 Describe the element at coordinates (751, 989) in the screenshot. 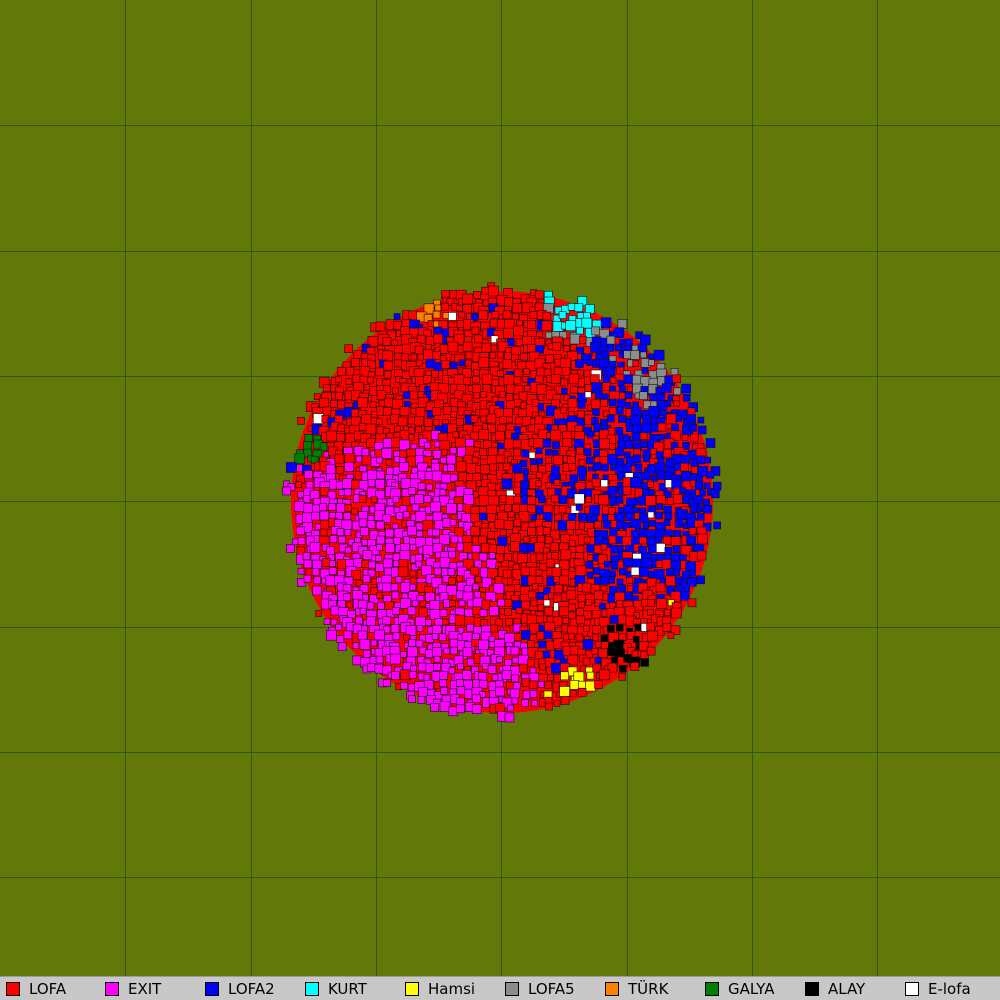

I see `legend-label-galya: GALYA` at that location.